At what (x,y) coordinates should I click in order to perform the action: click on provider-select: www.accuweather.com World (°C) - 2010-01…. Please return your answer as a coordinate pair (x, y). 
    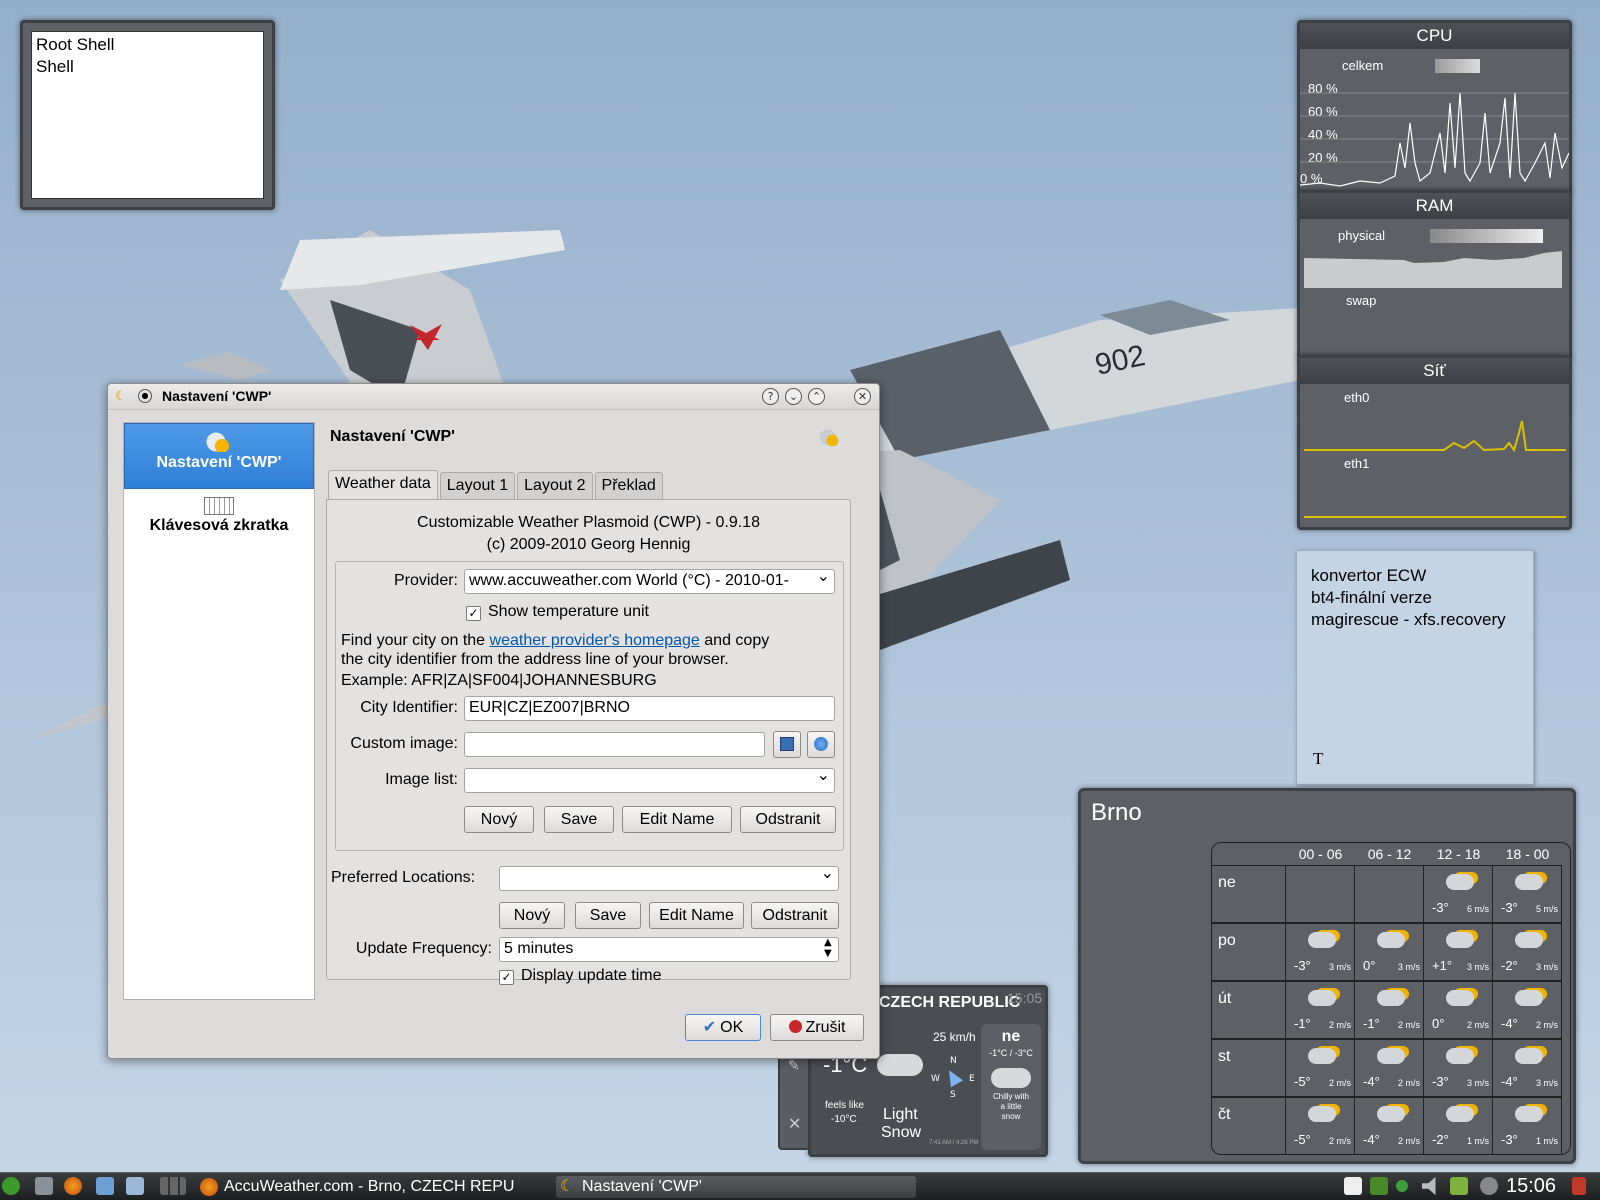
    Looking at the image, I should click on (649, 581).